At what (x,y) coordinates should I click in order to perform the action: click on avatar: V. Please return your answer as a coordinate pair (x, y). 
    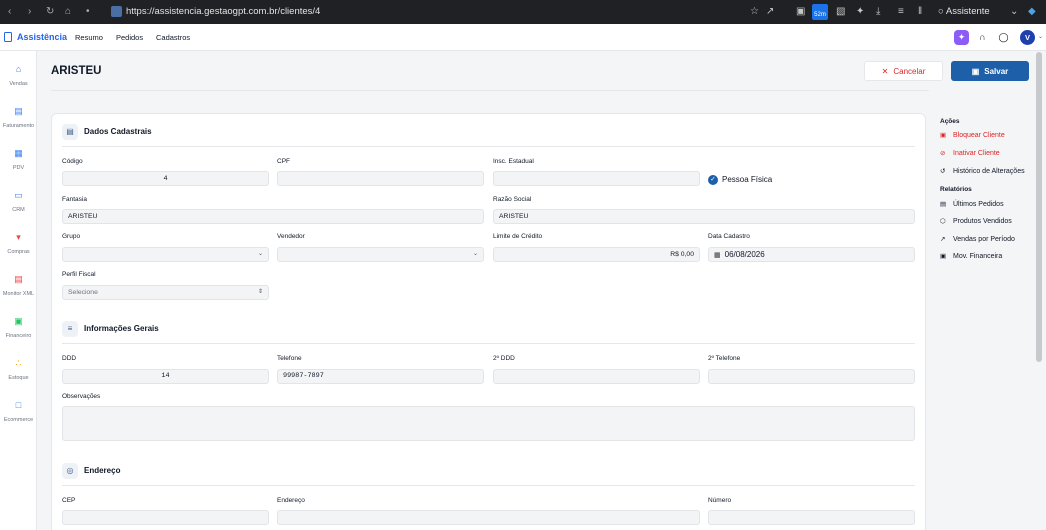
    Looking at the image, I should click on (1027, 37).